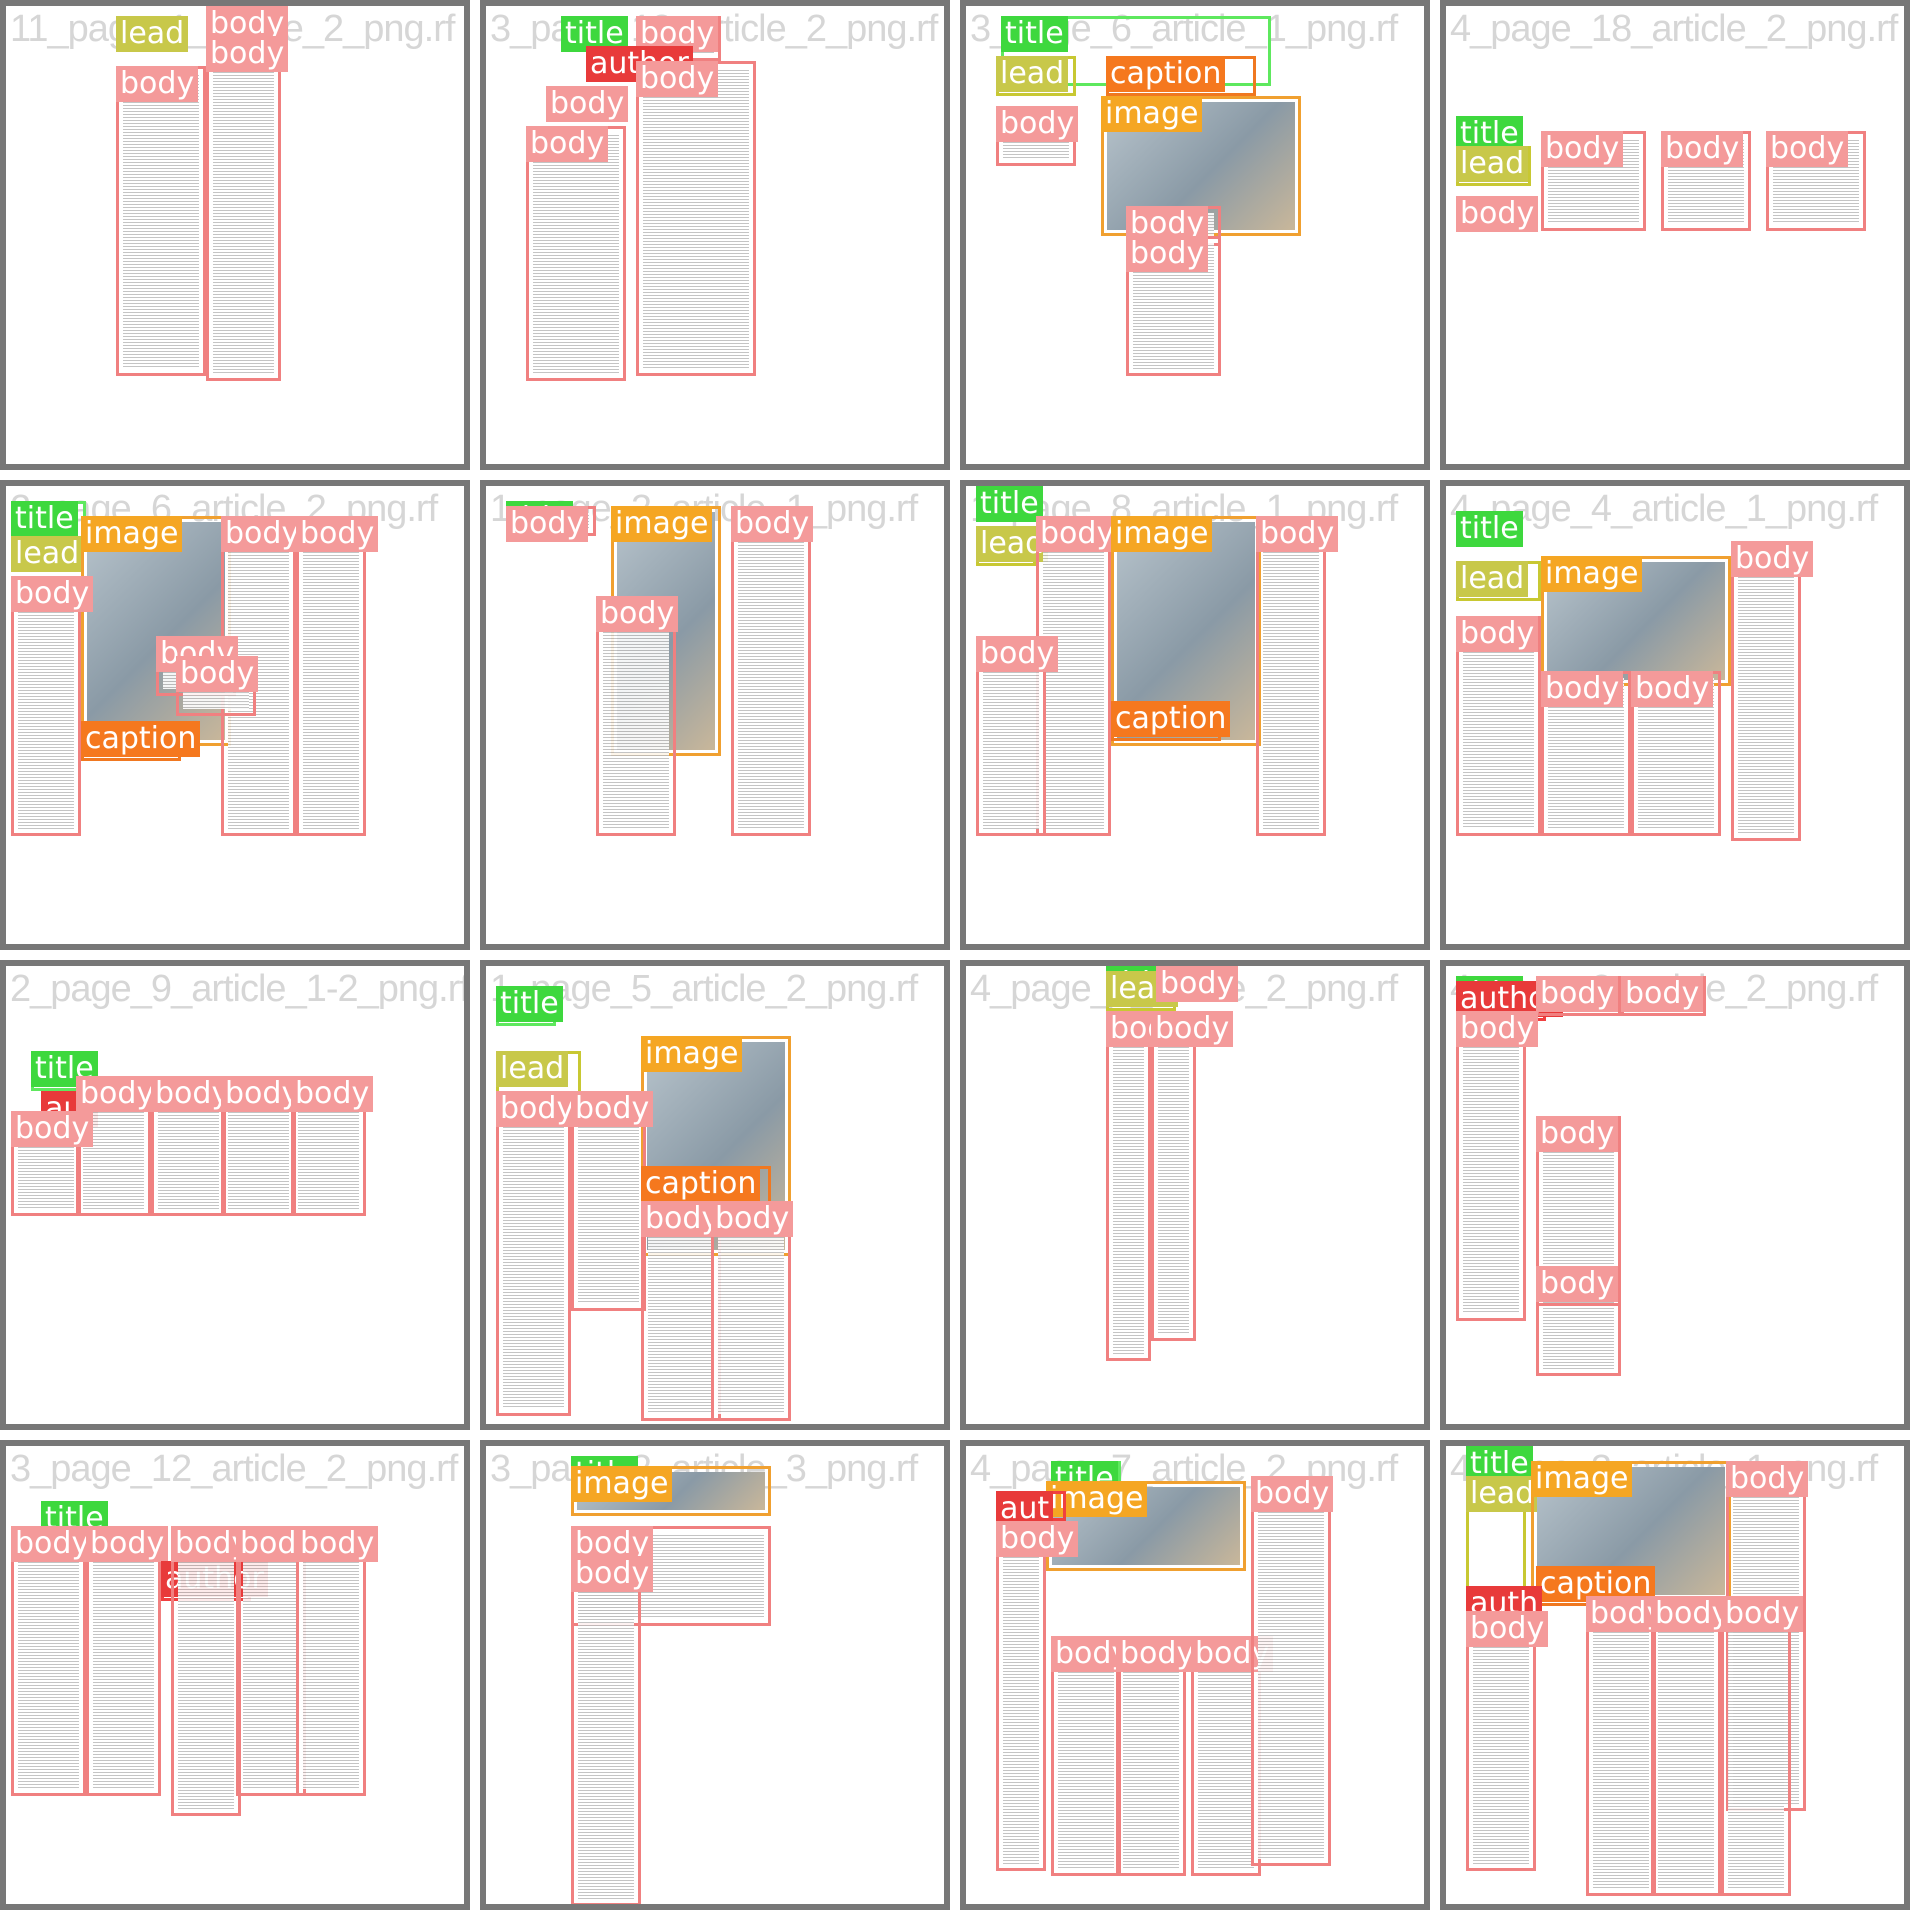  Describe the element at coordinates (234, 1469) in the screenshot. I see `file-name-watermark: 3_page_12_article_2_png.rf` at that location.